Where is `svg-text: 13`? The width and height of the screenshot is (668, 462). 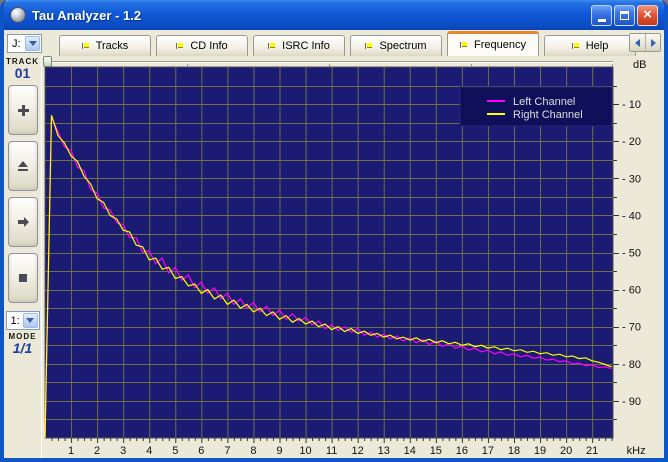 svg-text: 13 is located at coordinates (384, 451).